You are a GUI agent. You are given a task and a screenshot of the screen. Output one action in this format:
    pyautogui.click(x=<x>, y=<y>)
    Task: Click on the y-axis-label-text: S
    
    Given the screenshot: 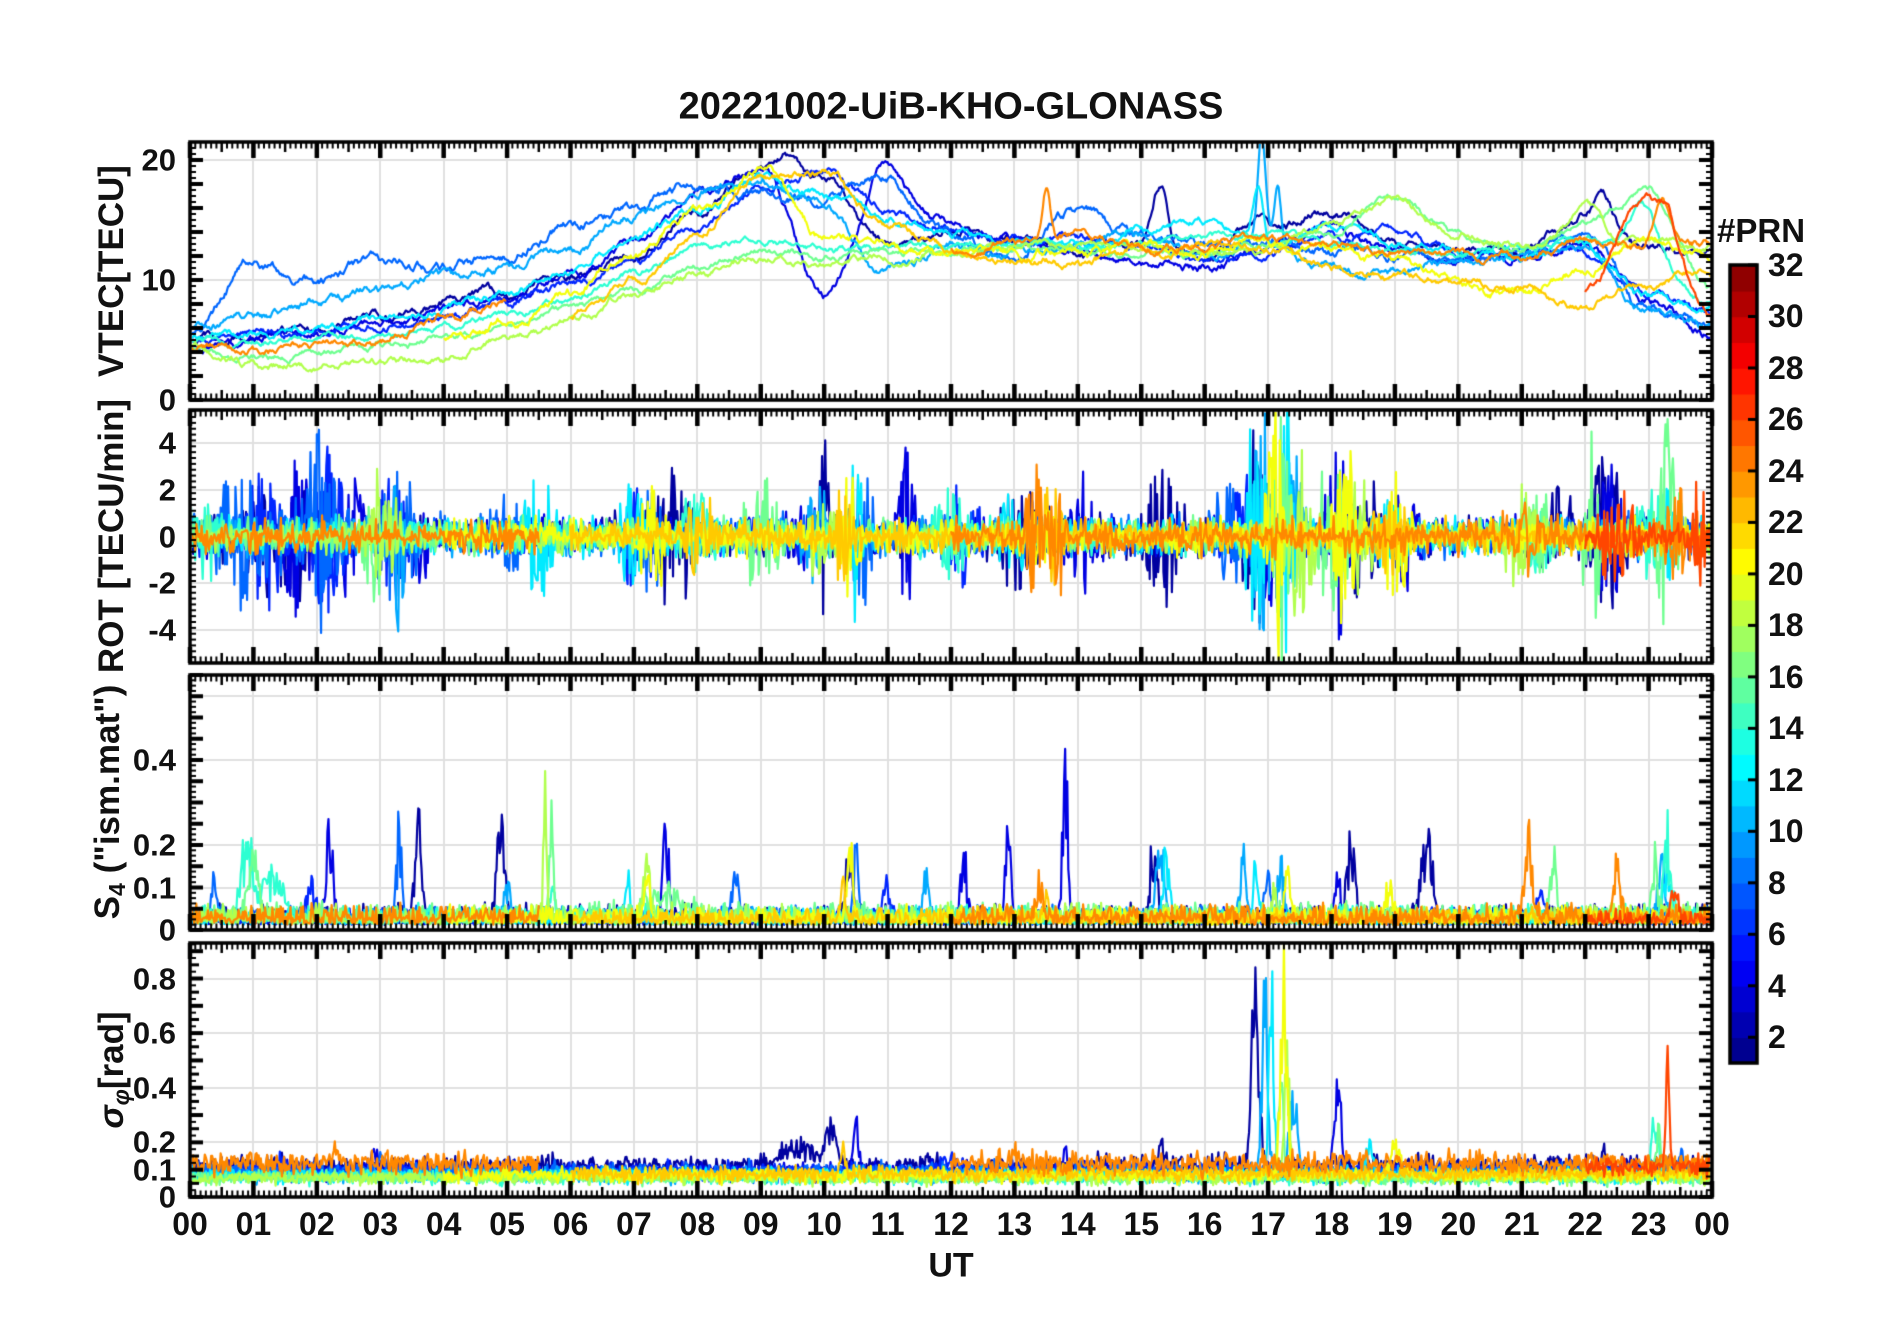 What is the action you would take?
    pyautogui.click(x=107, y=907)
    